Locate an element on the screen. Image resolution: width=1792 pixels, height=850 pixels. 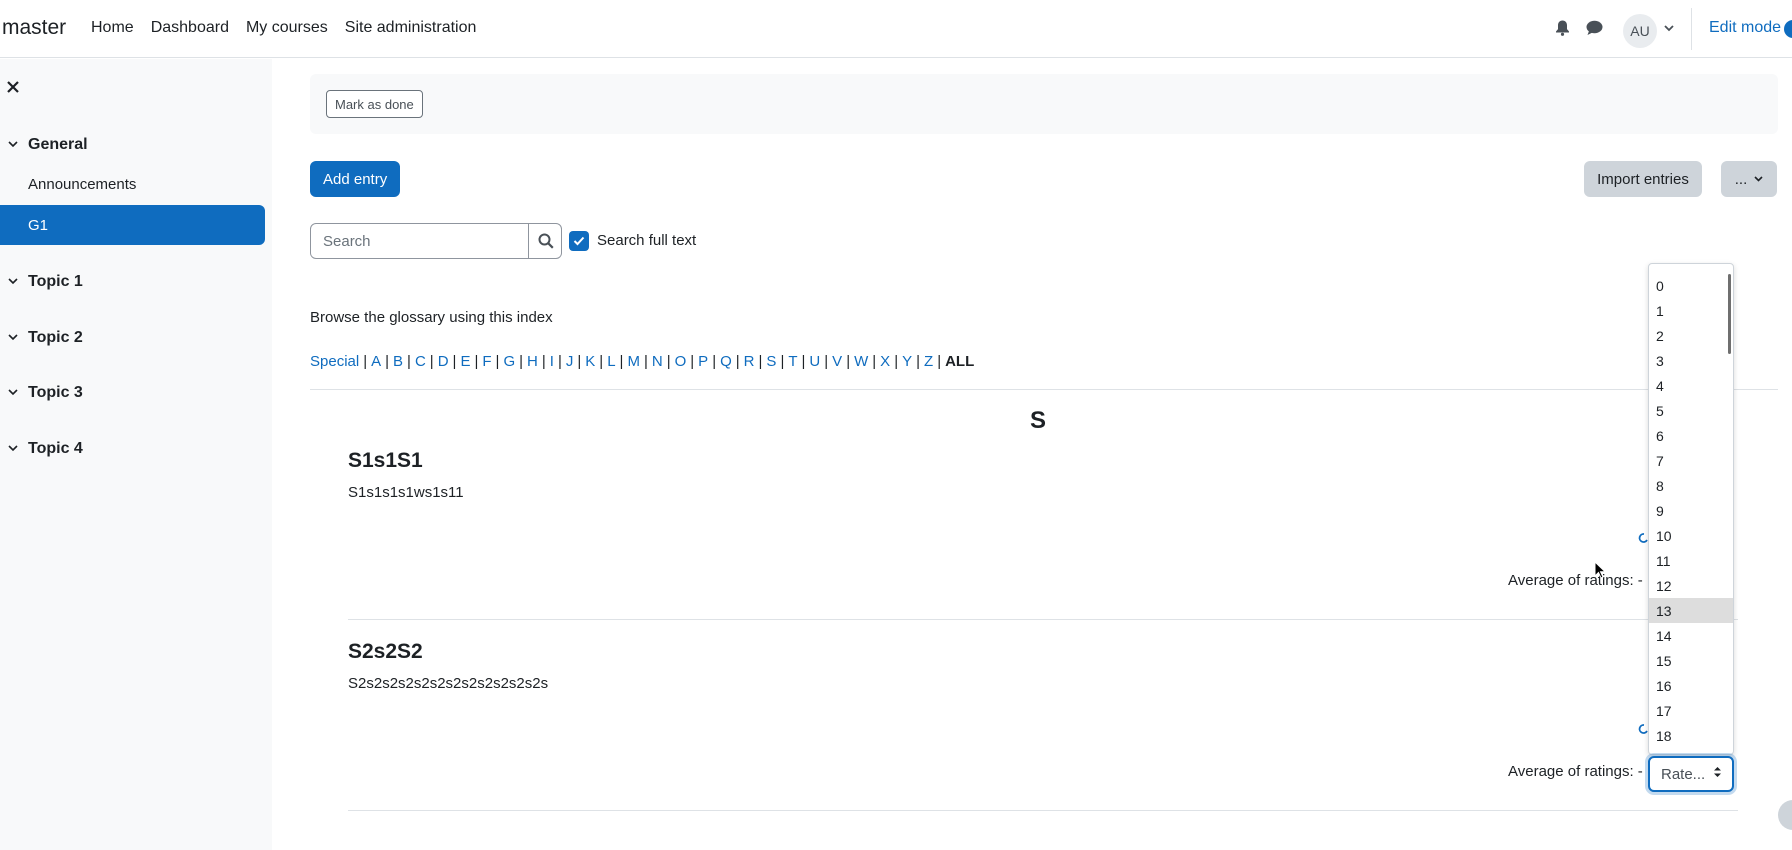
rating-option: 17 is located at coordinates (1691, 710).